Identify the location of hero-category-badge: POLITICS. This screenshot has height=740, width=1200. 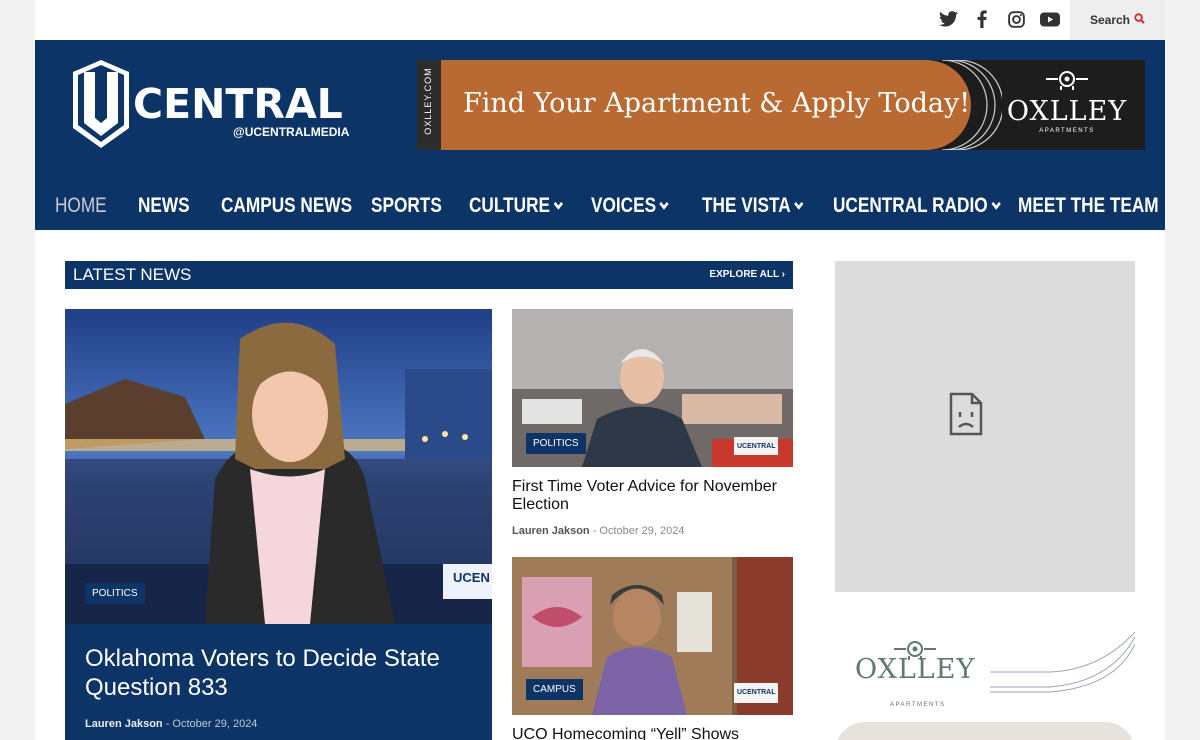
(115, 593).